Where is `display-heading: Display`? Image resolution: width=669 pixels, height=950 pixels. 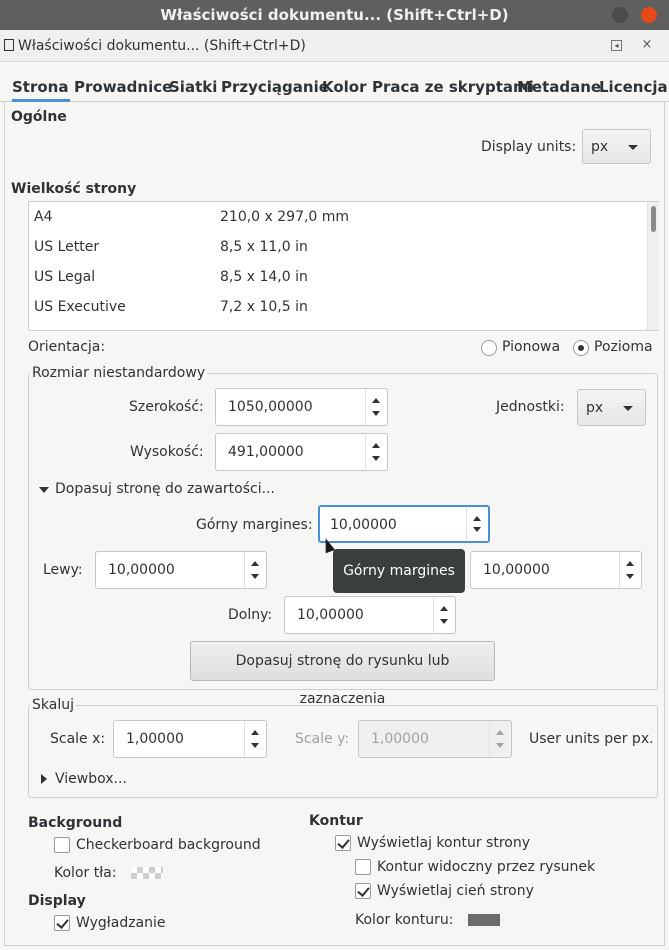
display-heading: Display is located at coordinates (57, 901).